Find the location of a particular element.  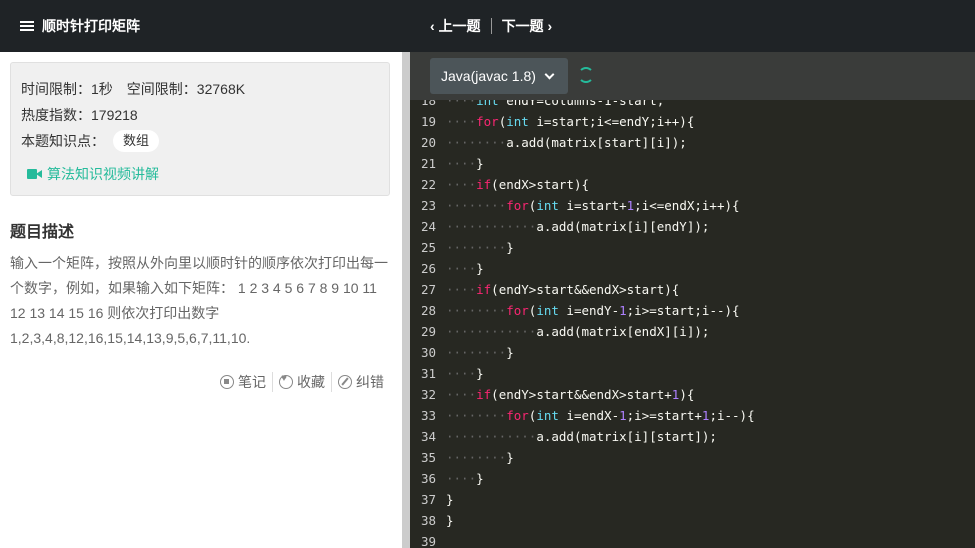

line-number: 22 is located at coordinates (428, 184).